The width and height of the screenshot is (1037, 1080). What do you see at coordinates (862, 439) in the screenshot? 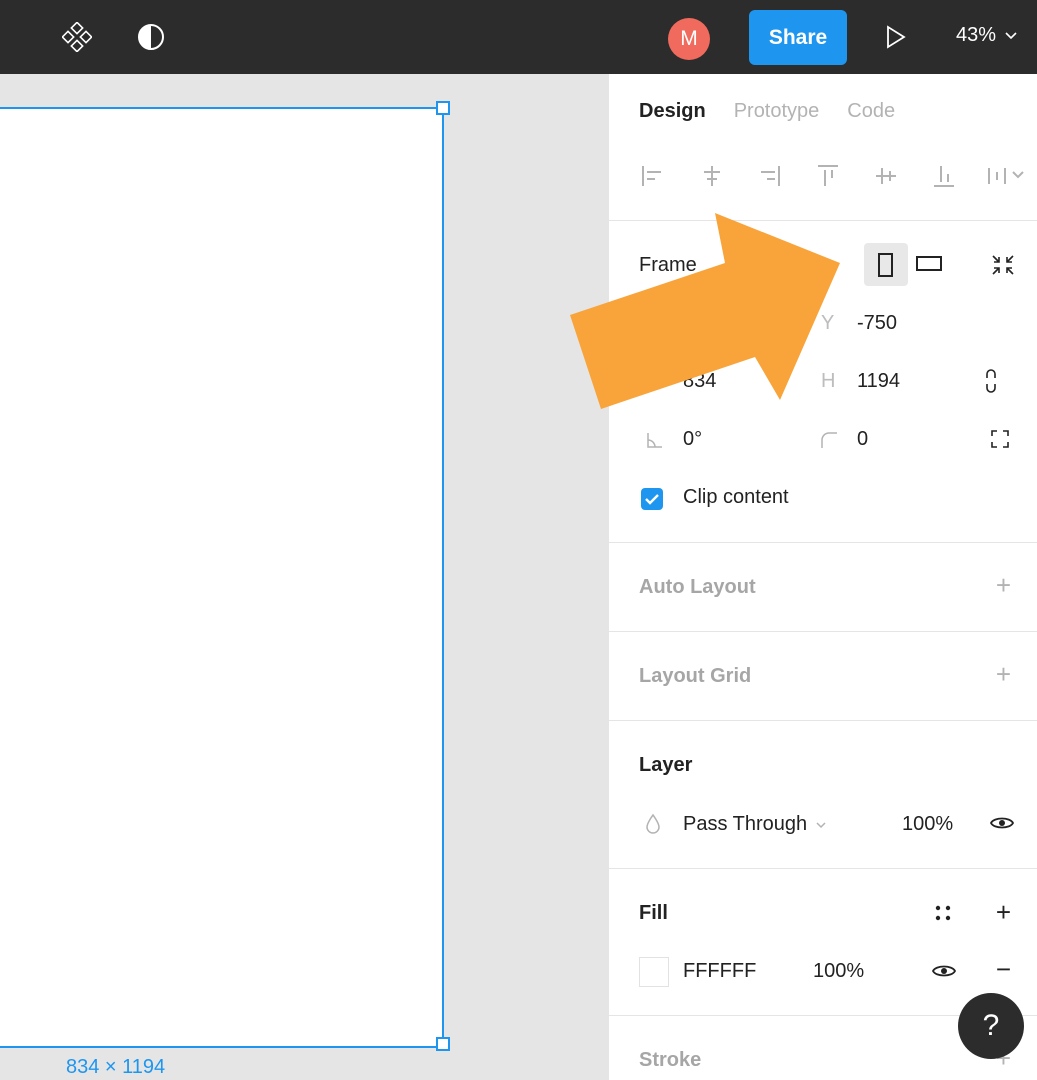
I see `corner-radius-value: 0` at bounding box center [862, 439].